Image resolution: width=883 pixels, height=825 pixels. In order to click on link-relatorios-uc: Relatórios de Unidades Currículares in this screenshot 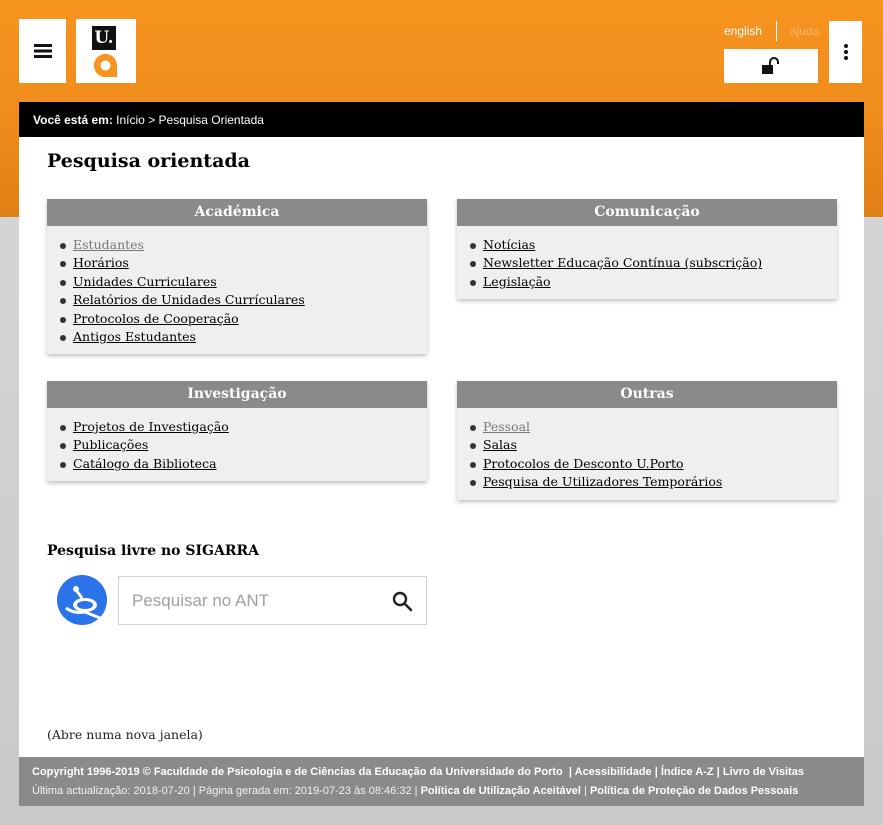, I will do `click(189, 299)`.